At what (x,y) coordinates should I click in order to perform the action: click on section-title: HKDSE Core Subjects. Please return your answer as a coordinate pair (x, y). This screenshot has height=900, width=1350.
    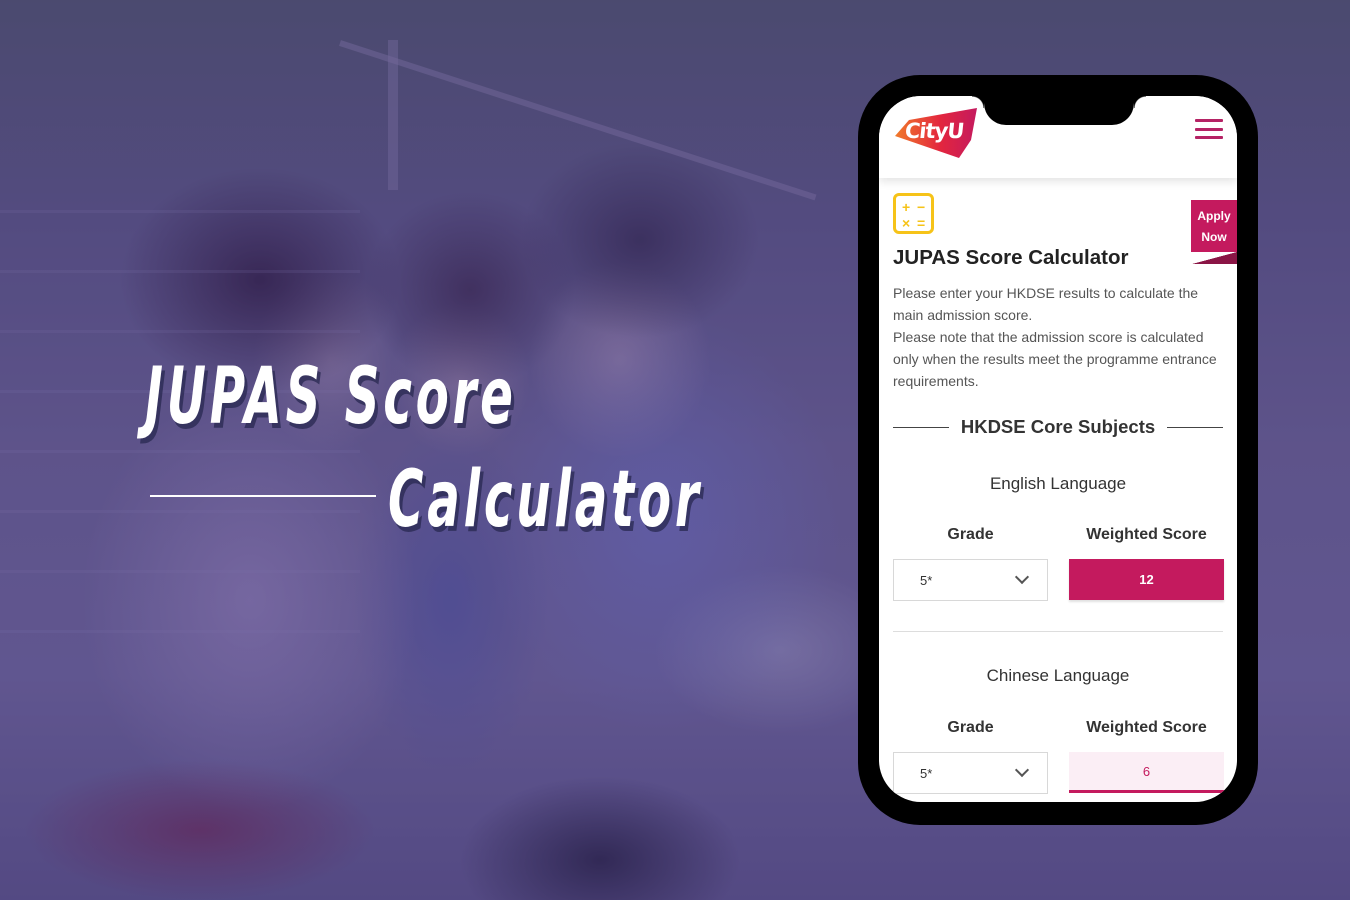
    Looking at the image, I should click on (1058, 426).